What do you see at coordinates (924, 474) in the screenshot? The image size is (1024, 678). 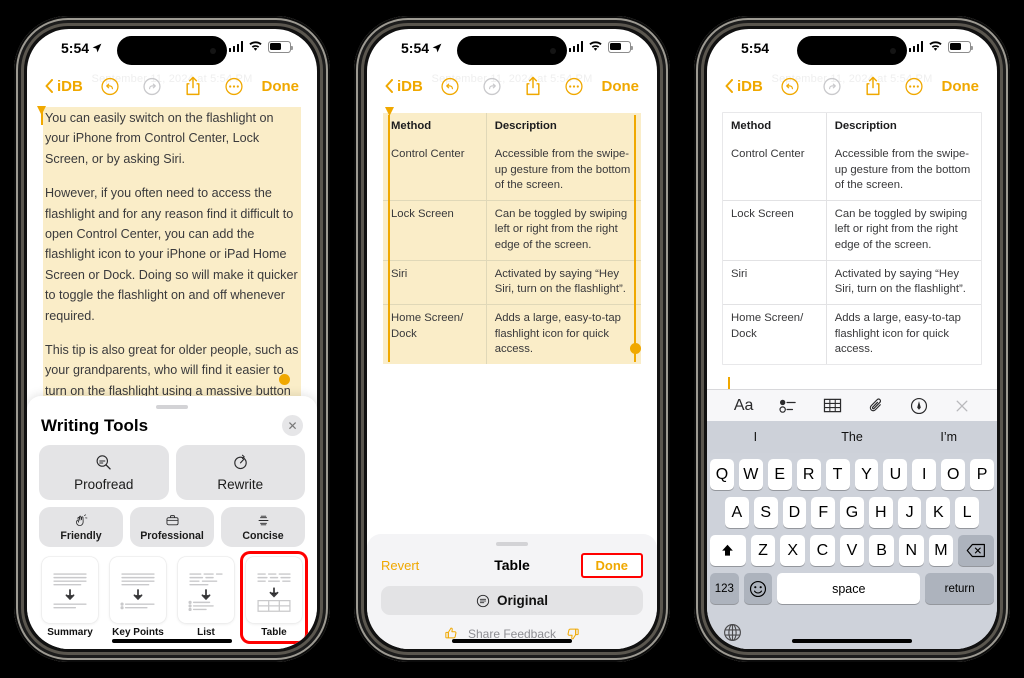 I see `key-i: I` at bounding box center [924, 474].